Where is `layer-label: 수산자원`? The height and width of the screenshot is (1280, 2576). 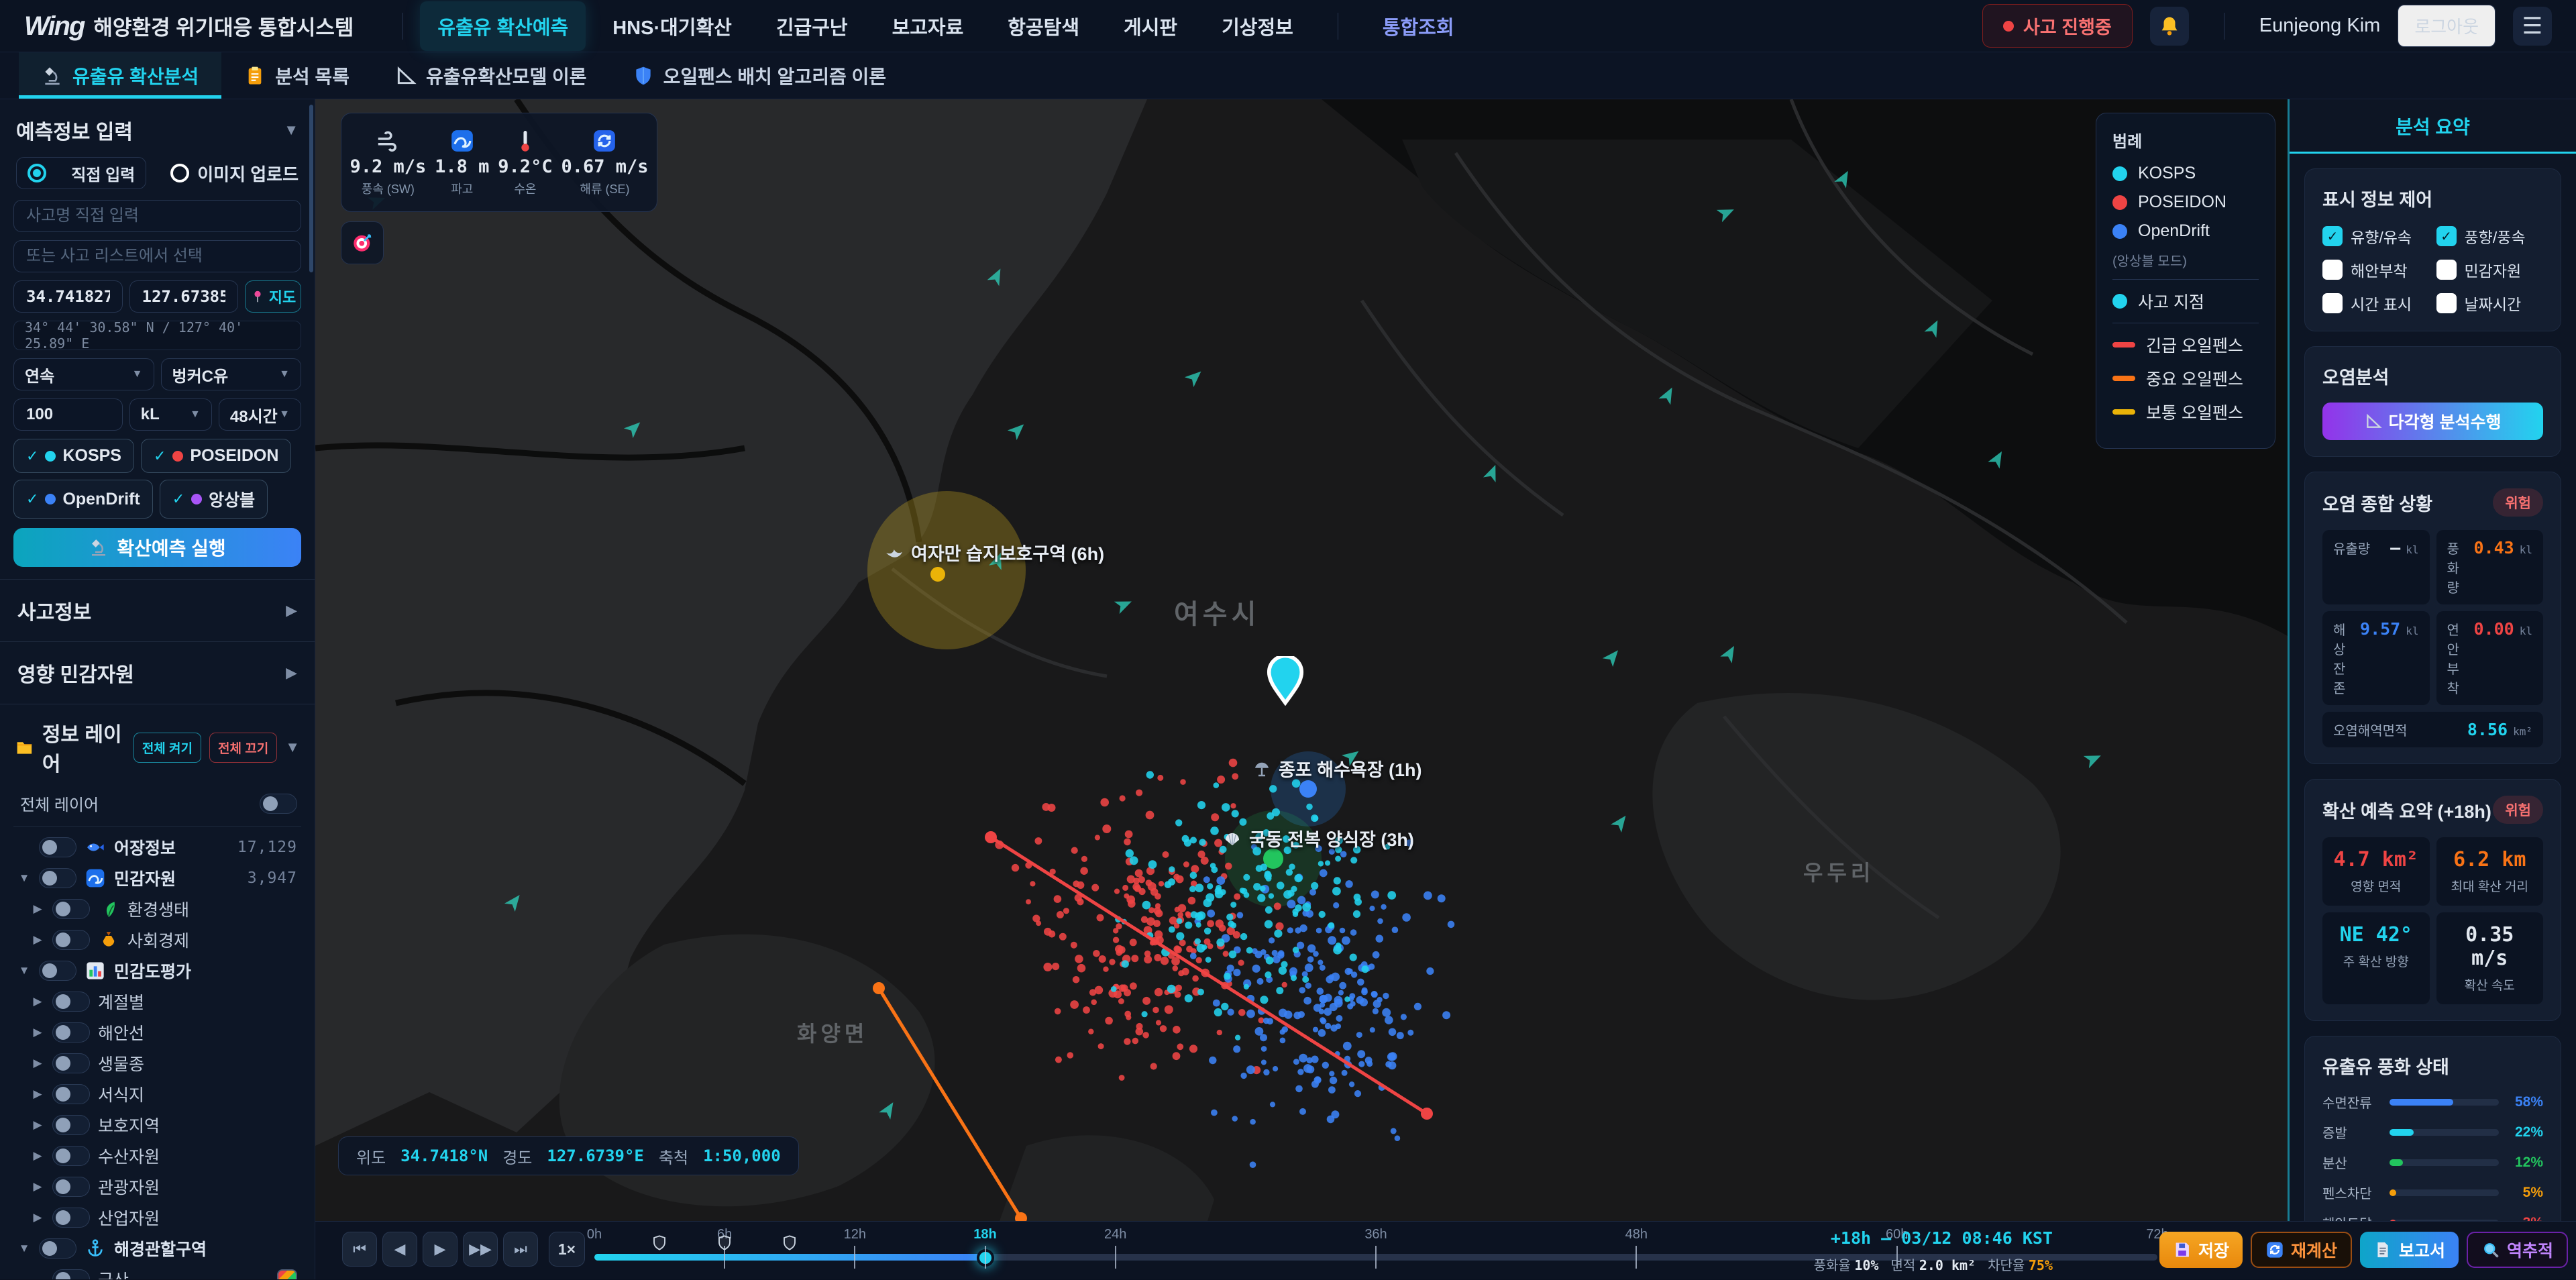
layer-label: 수산자원 is located at coordinates (129, 1156).